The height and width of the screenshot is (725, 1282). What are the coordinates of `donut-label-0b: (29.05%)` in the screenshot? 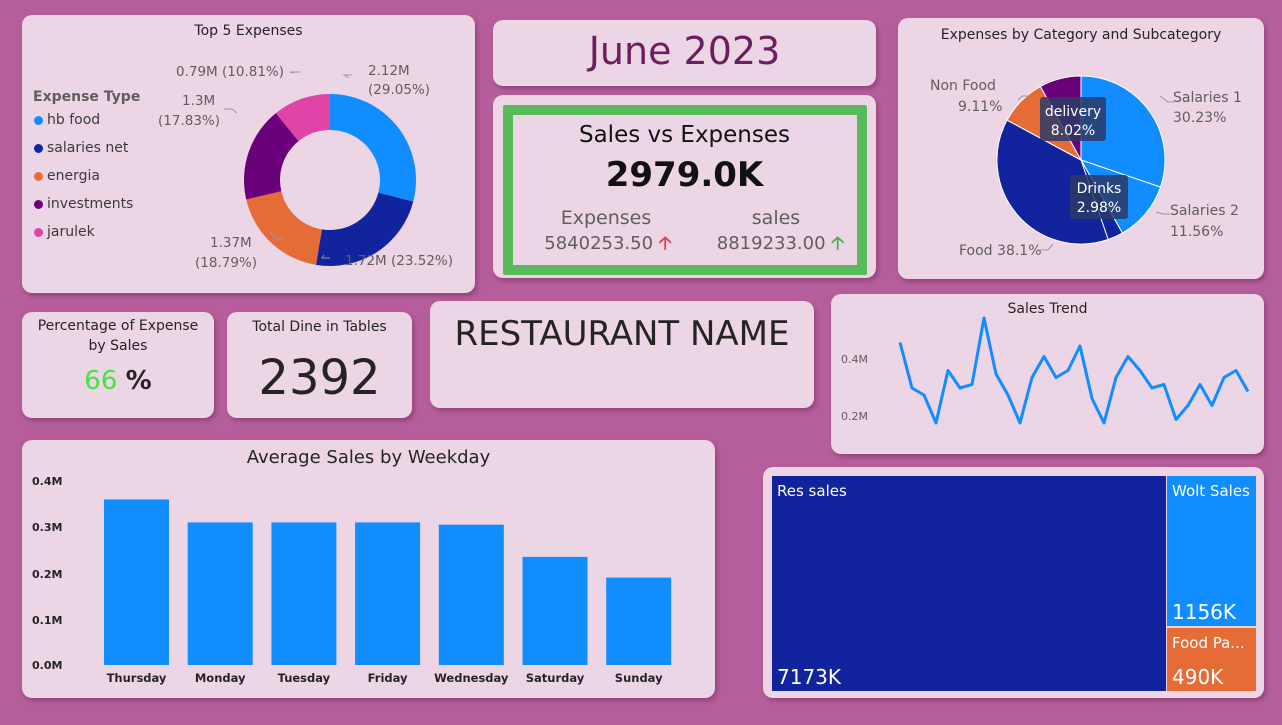 It's located at (399, 90).